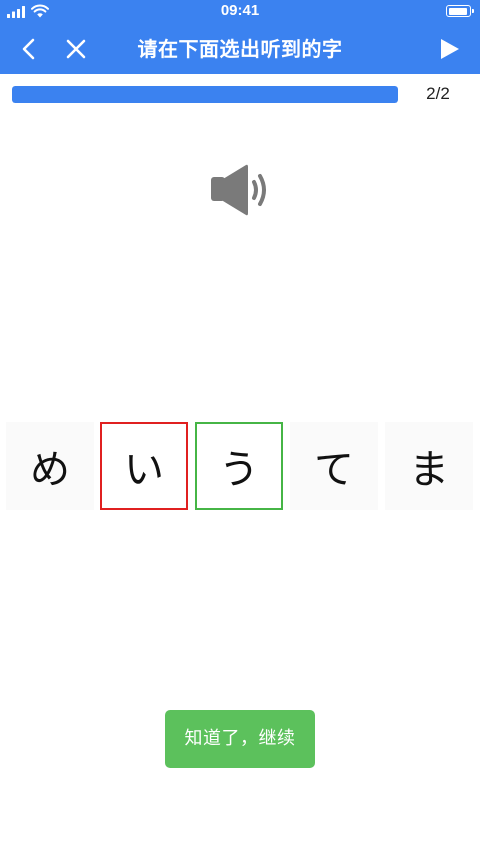  I want to click on page-title: 请在下面选出听到的字, so click(240, 49).